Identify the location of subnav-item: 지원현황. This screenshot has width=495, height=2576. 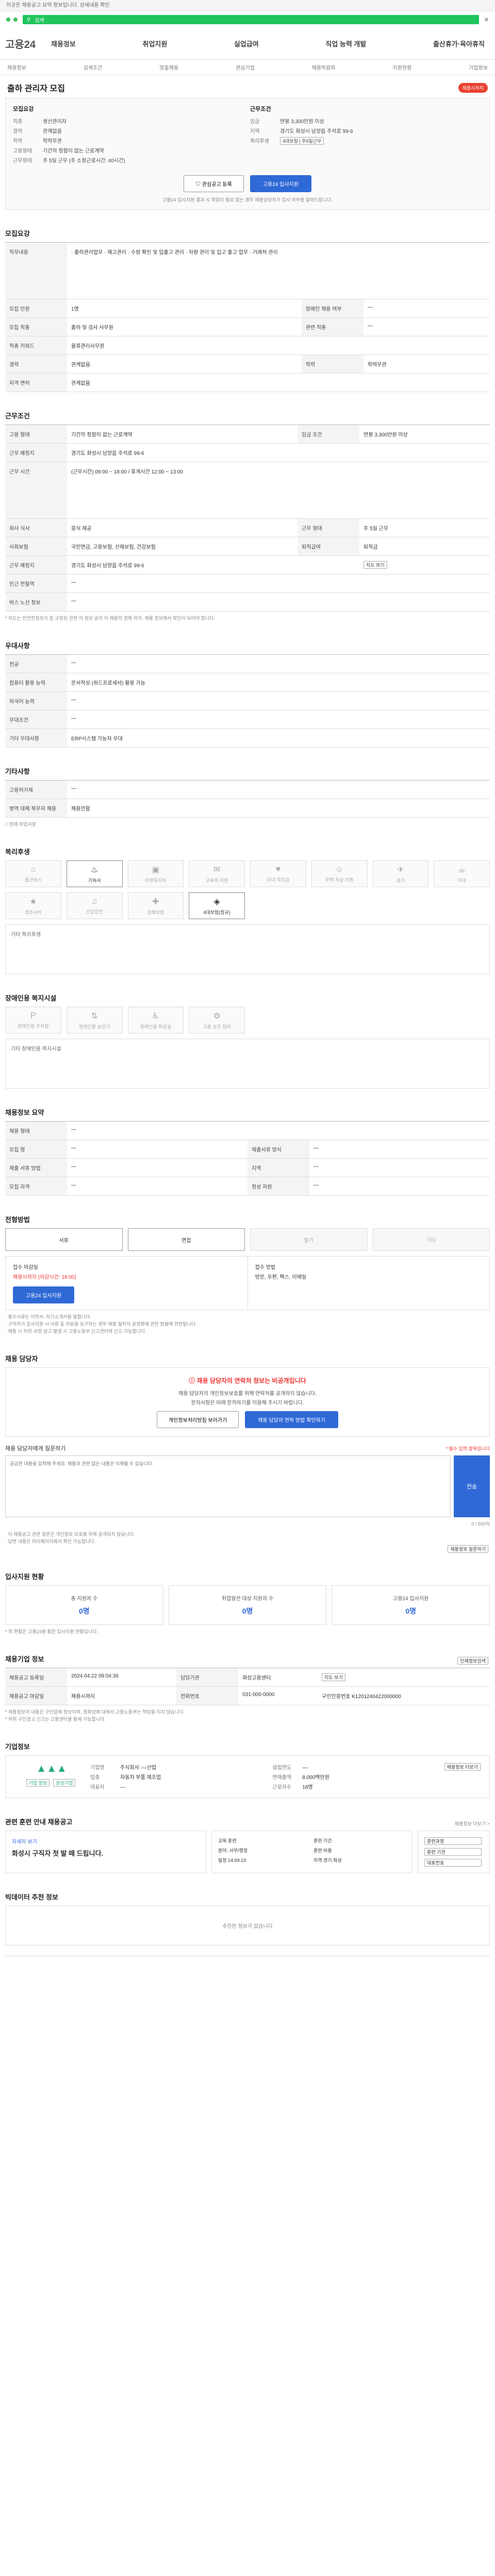
(402, 67).